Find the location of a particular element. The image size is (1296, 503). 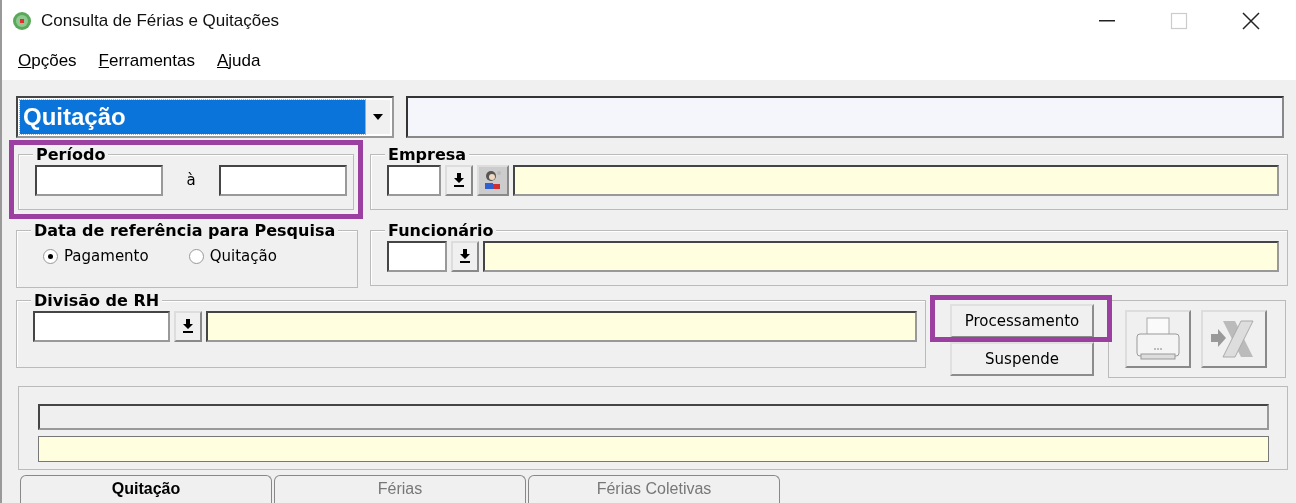

tab: Quitação is located at coordinates (146, 489).